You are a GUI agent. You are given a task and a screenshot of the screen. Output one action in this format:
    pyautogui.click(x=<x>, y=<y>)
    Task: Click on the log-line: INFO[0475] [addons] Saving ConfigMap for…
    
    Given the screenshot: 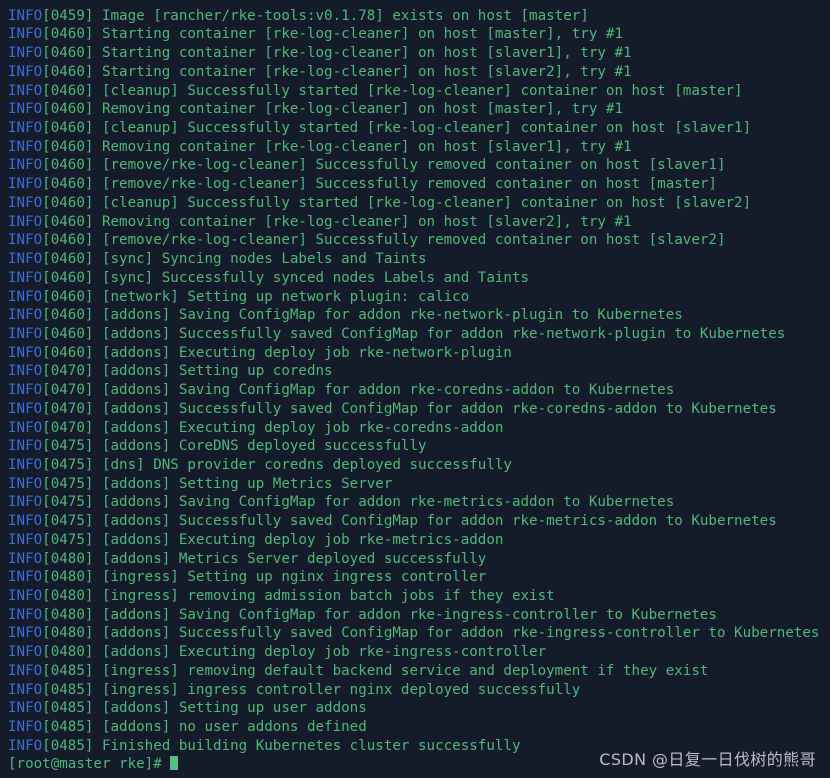 What is the action you would take?
    pyautogui.click(x=419, y=502)
    